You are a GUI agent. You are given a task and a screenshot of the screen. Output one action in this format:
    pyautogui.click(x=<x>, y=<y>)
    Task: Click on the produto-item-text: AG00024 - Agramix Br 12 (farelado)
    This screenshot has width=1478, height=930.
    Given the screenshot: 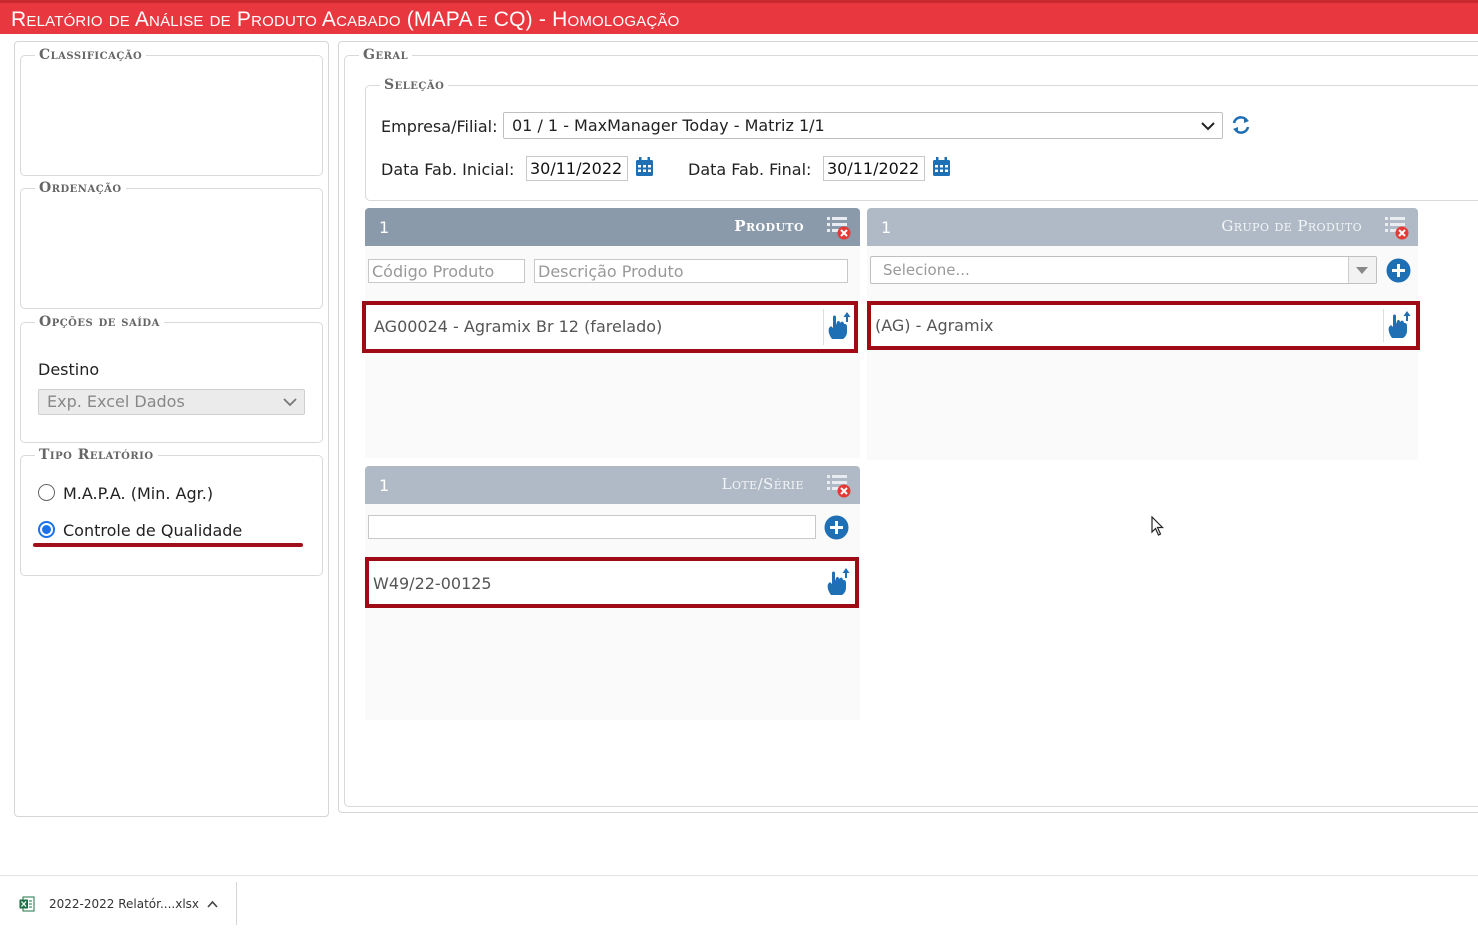 What is the action you would take?
    pyautogui.click(x=518, y=326)
    